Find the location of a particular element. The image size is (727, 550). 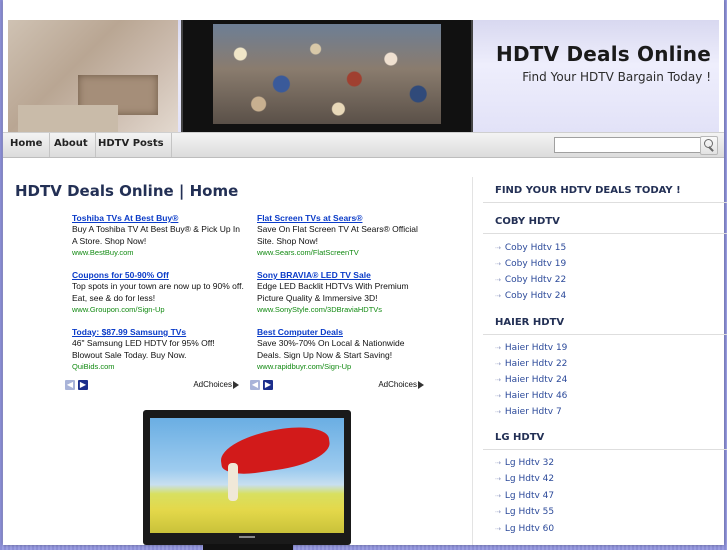

sidebar-link: ⇢ Lg Hdtv 42 is located at coordinates (524, 479).